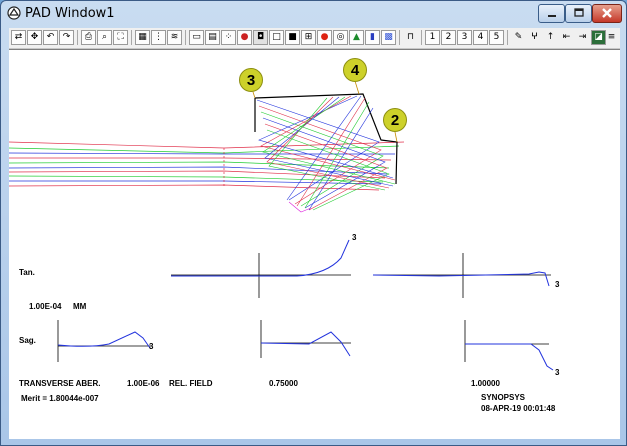  I want to click on close-icon, so click(607, 13).